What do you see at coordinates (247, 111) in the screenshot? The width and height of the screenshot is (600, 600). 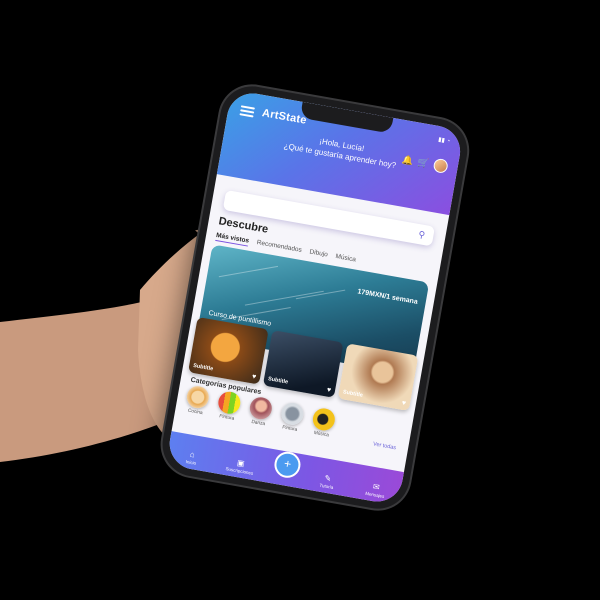 I see `menu-icon` at bounding box center [247, 111].